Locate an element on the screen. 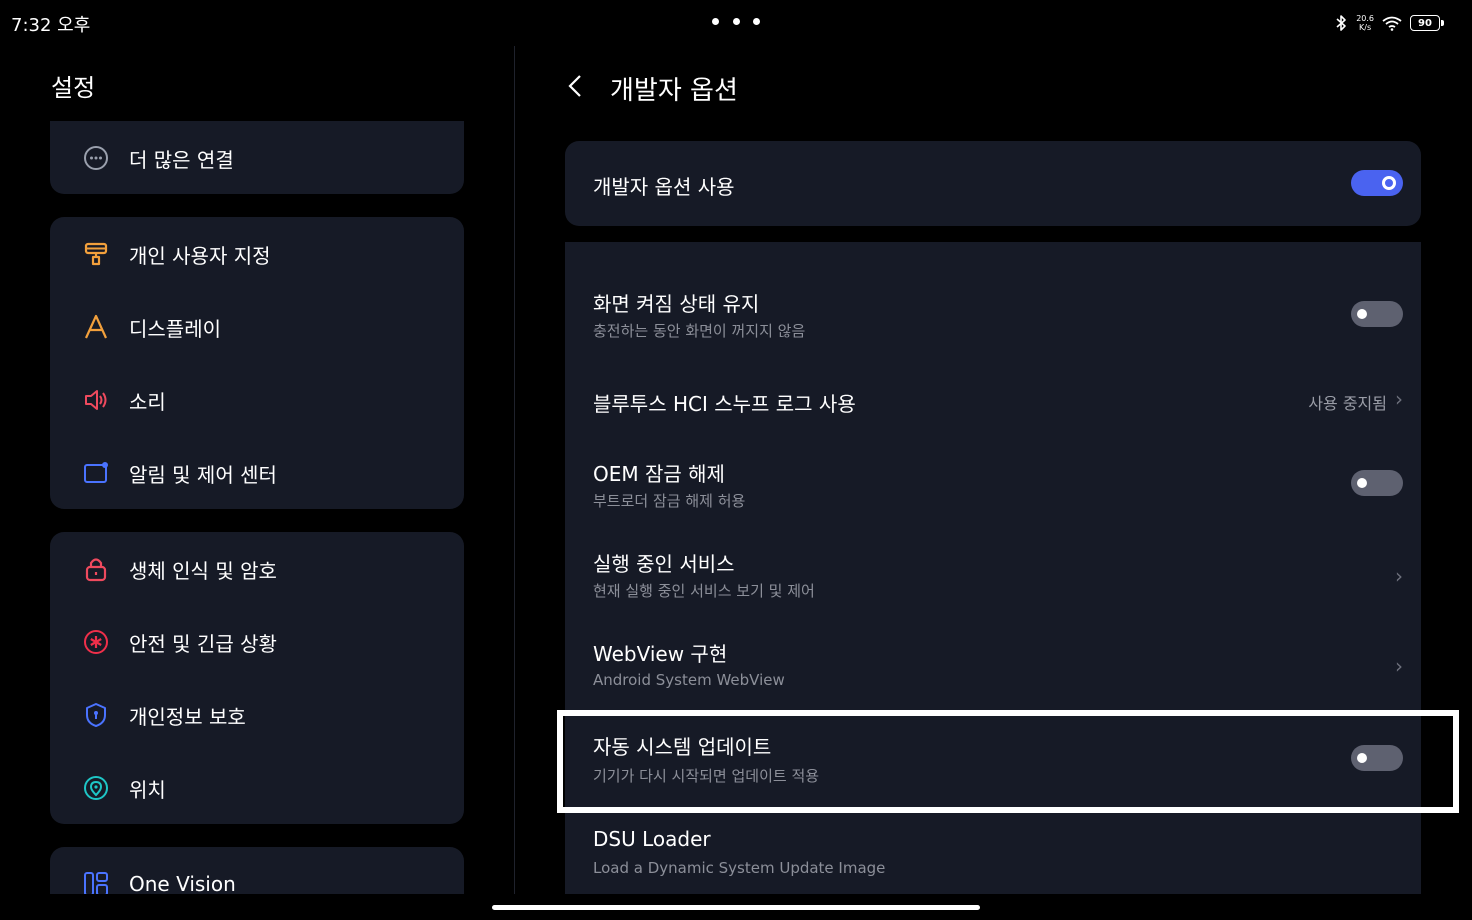  net-speed: 20.6 K/s is located at coordinates (1365, 23).